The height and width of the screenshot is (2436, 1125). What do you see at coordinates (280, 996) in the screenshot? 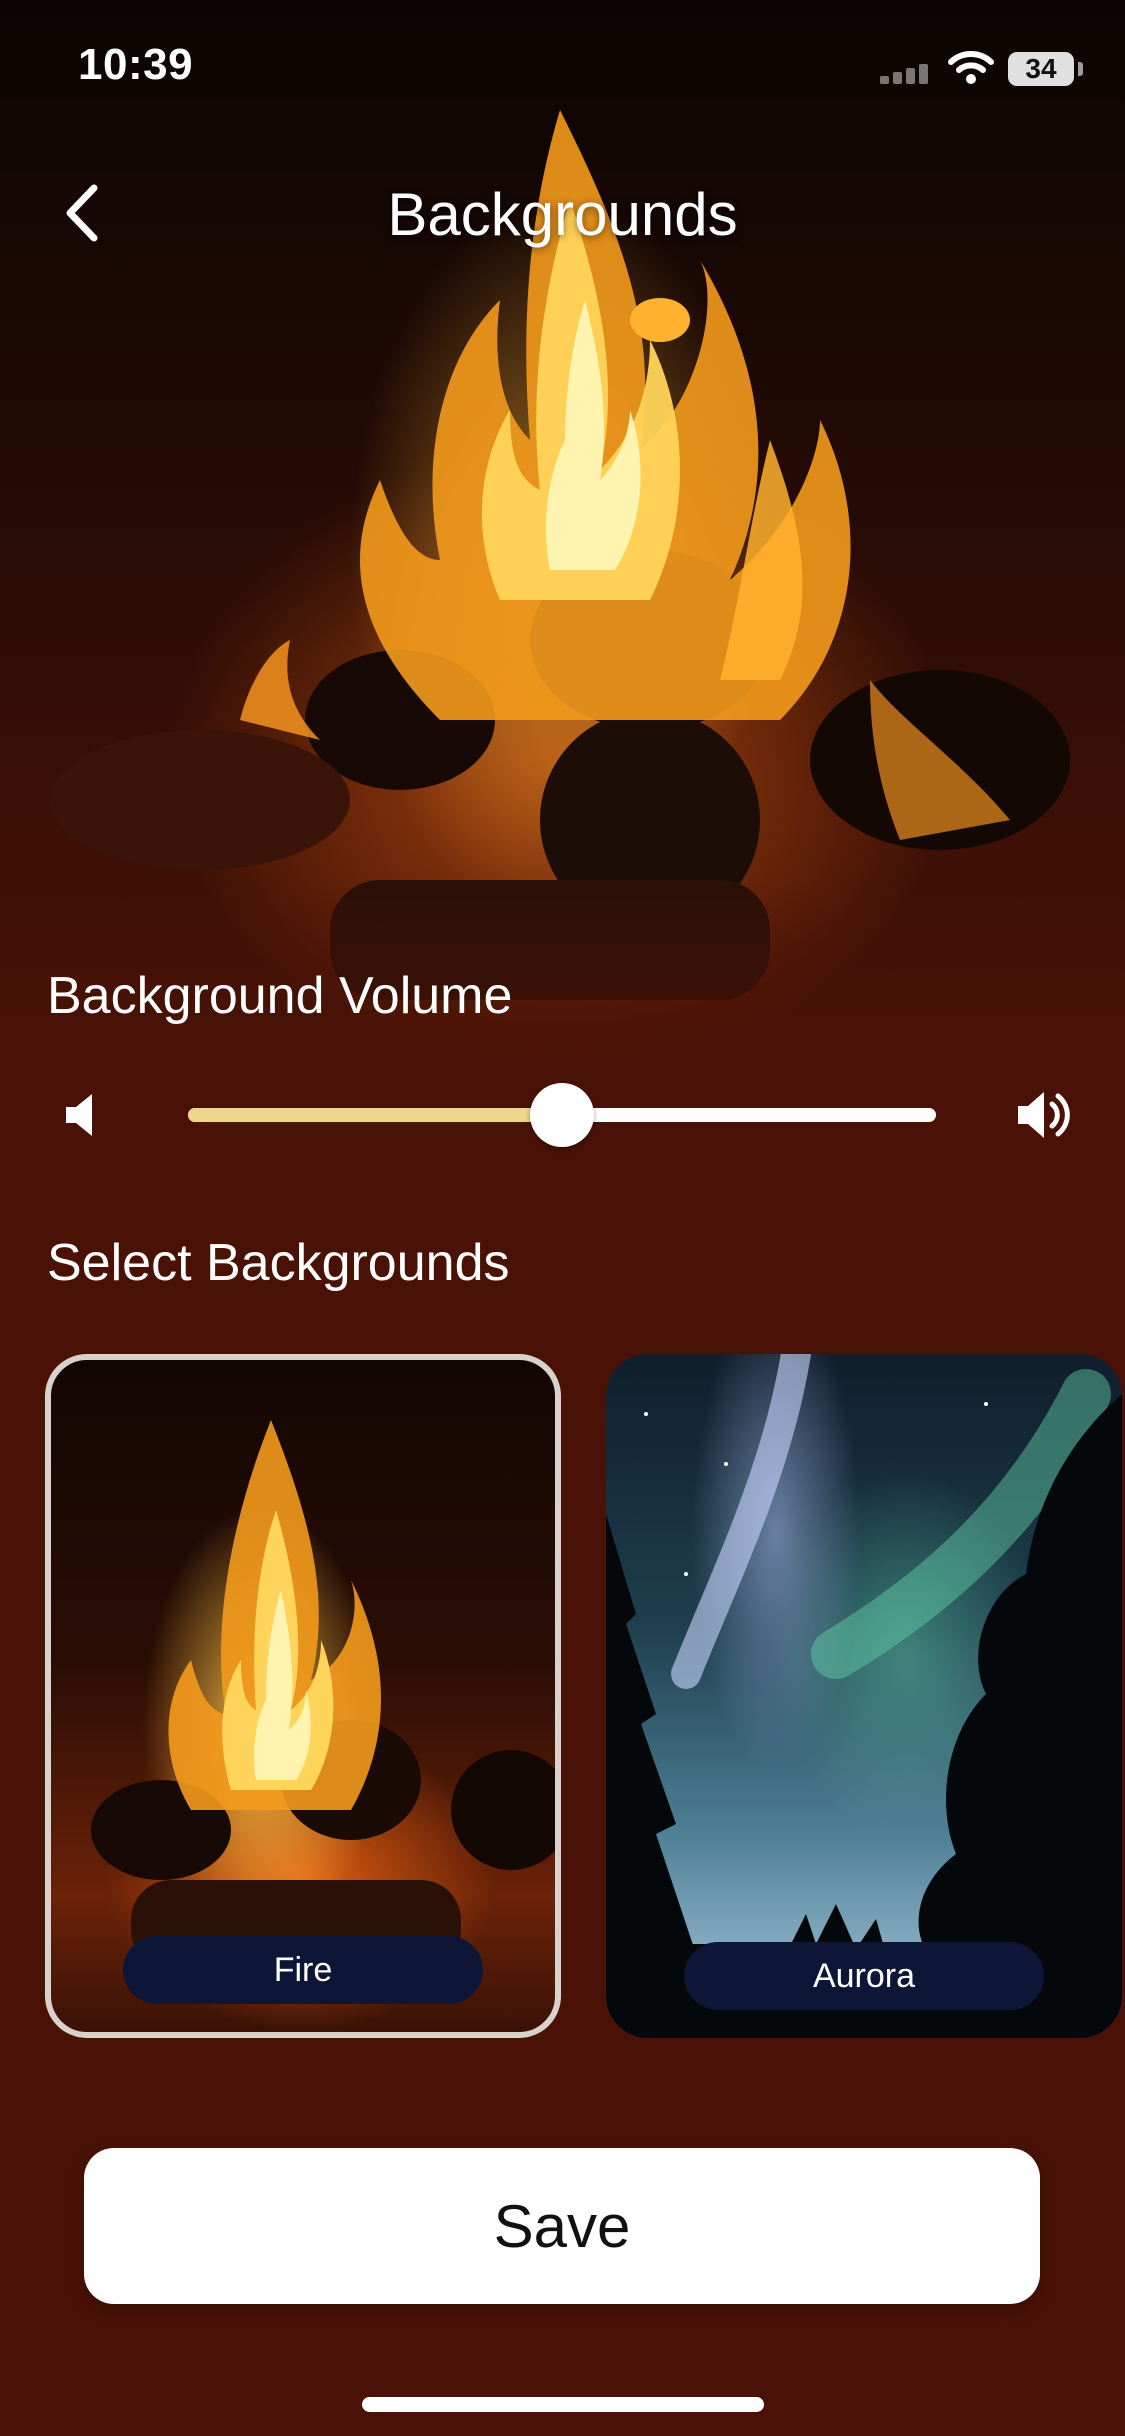
I see `volume-label: Background Volume` at bounding box center [280, 996].